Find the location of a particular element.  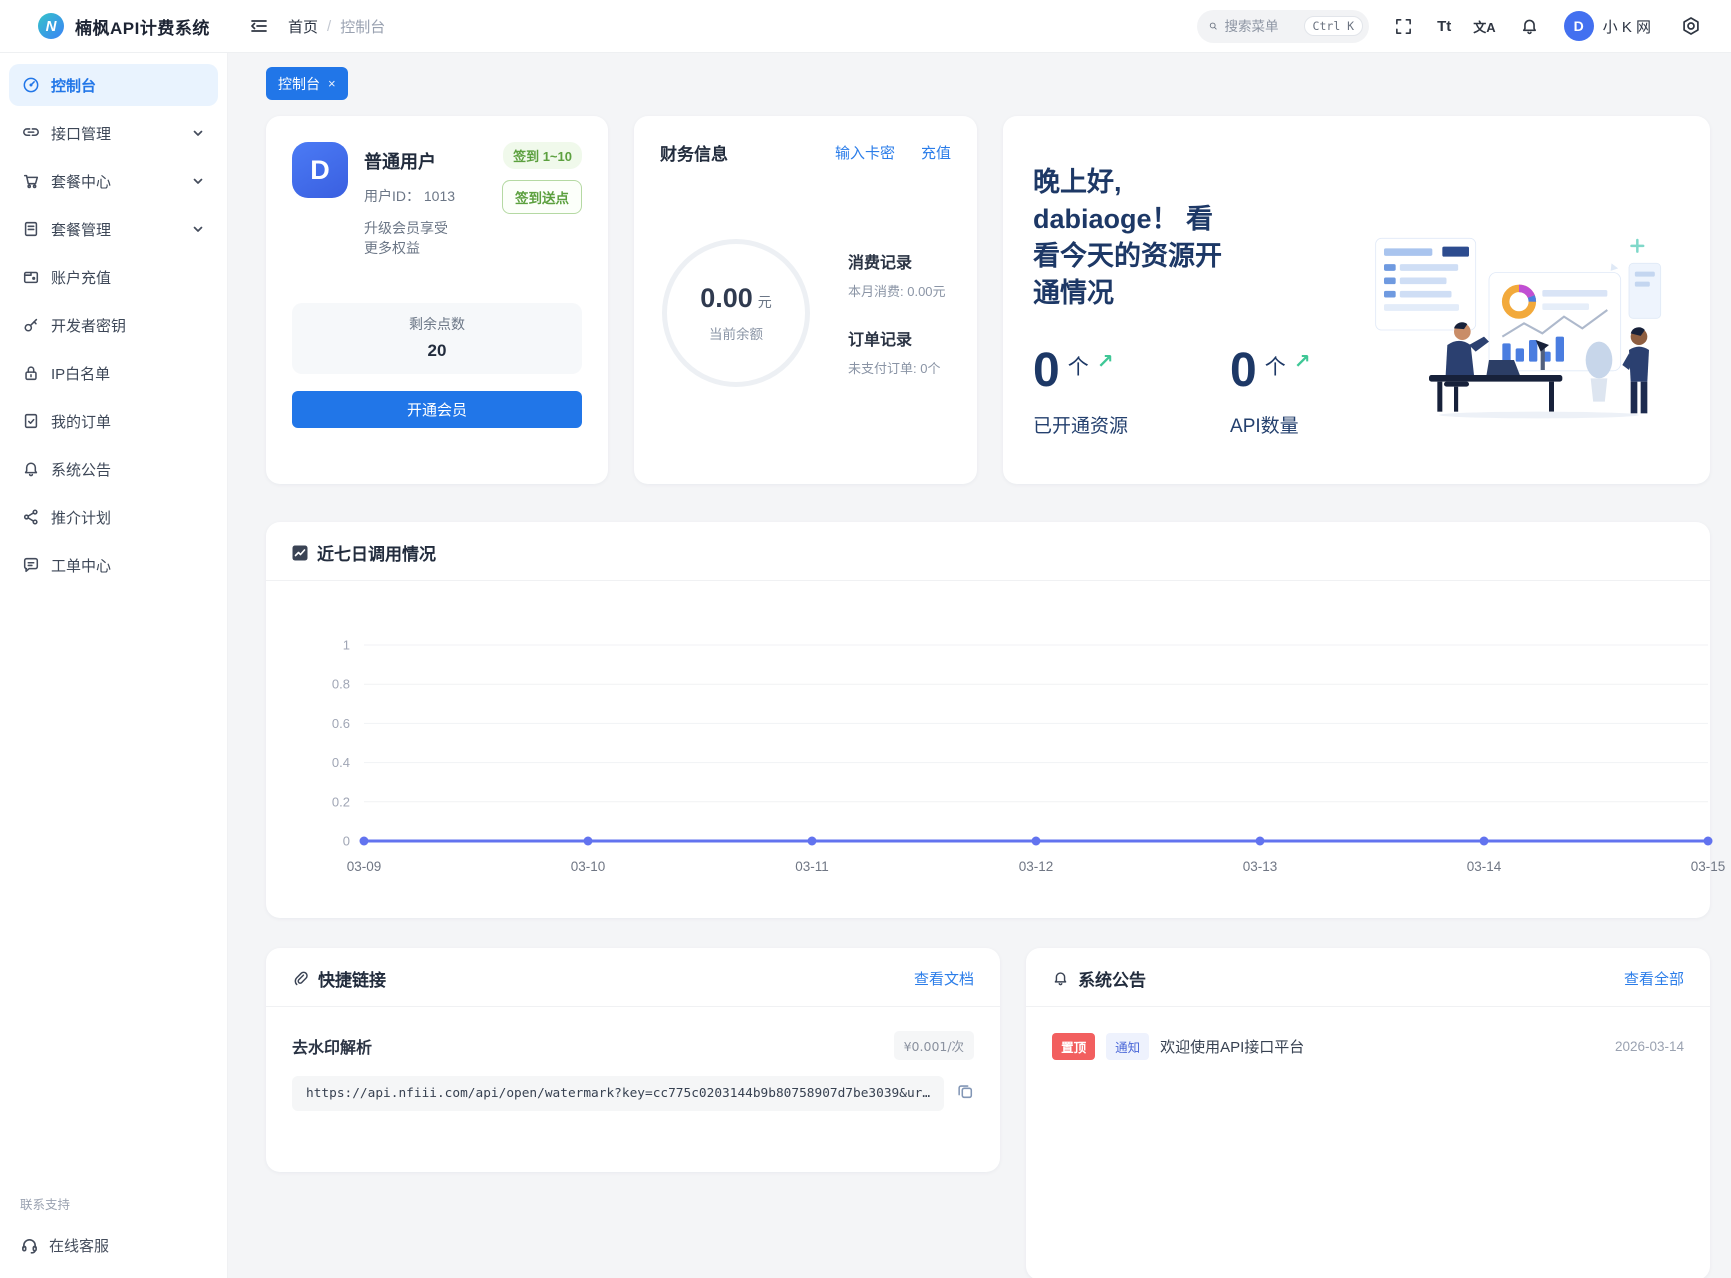

order-record-title: 订单记录 is located at coordinates (897, 338).